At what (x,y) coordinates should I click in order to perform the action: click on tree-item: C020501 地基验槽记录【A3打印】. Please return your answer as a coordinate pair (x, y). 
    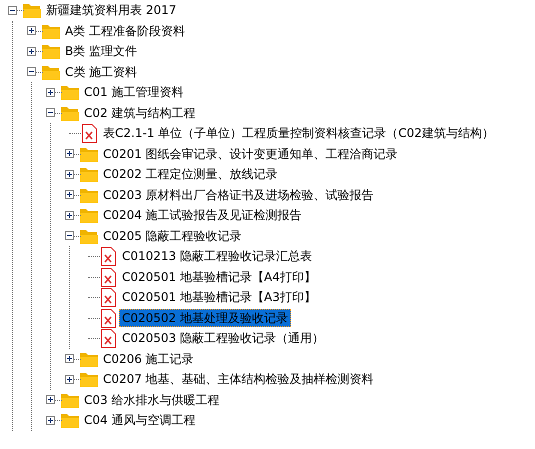
    Looking at the image, I should click on (219, 297).